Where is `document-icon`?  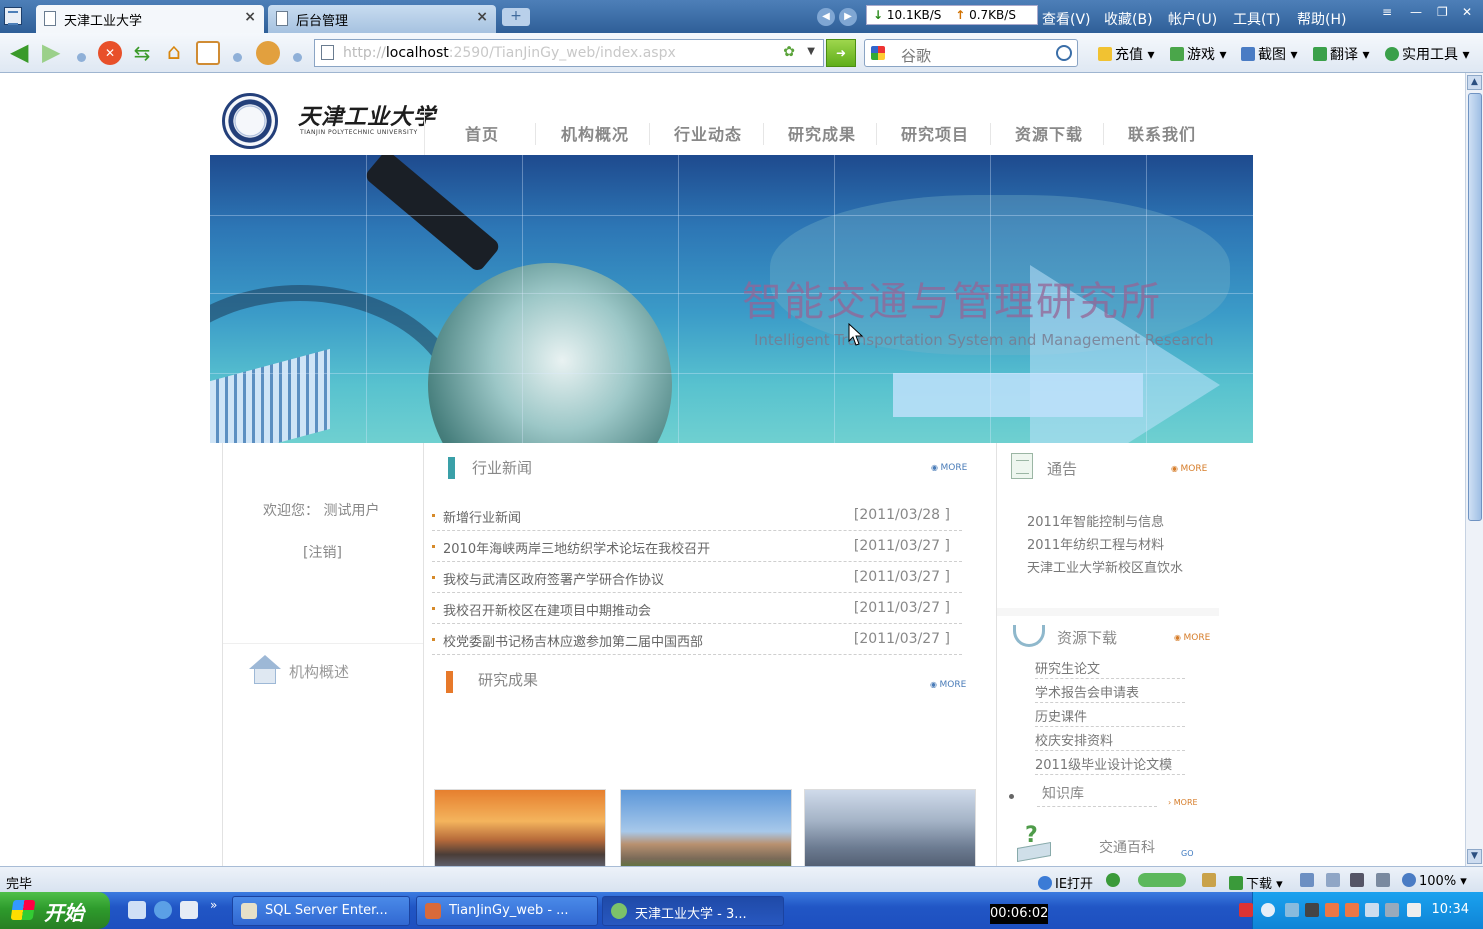
document-icon is located at coordinates (189, 910).